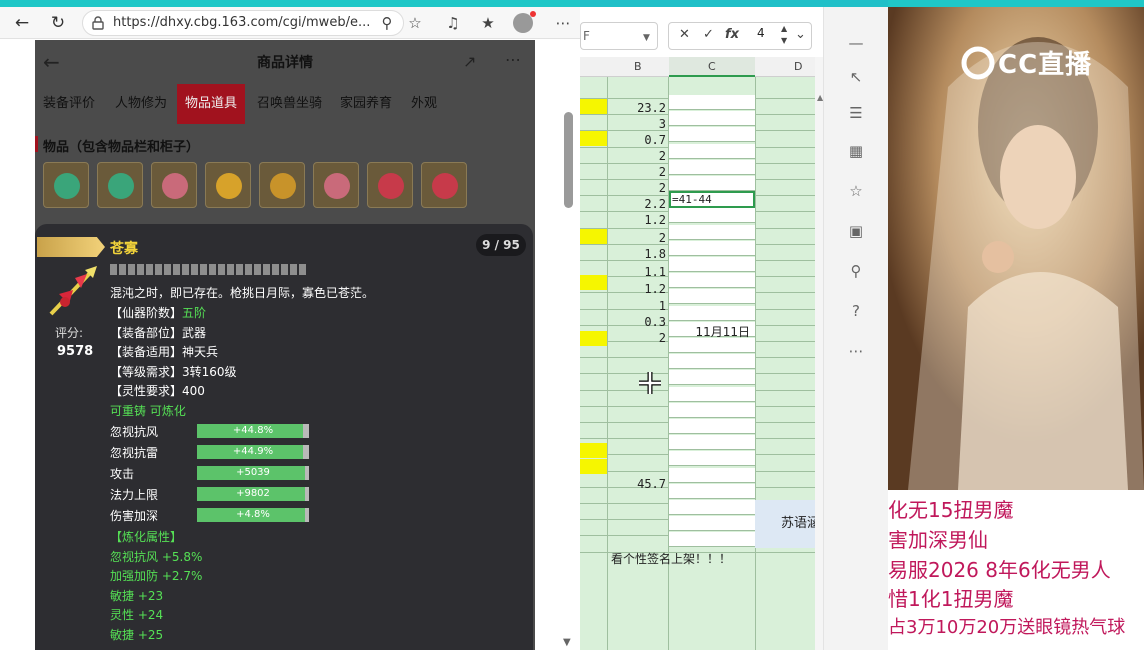 The width and height of the screenshot is (1144, 650). What do you see at coordinates (856, 271) in the screenshot?
I see `search-doc-icon: ⚲` at bounding box center [856, 271].